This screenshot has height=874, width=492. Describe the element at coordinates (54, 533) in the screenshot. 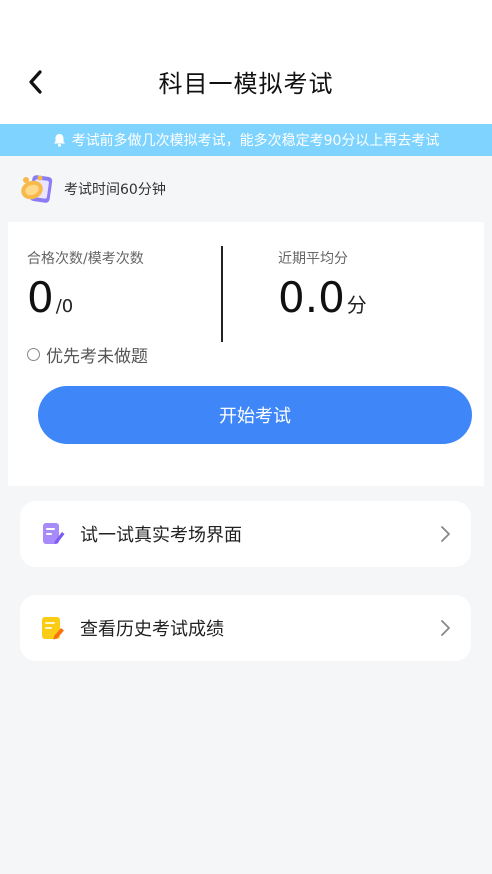

I see `exam-pen-icon` at that location.